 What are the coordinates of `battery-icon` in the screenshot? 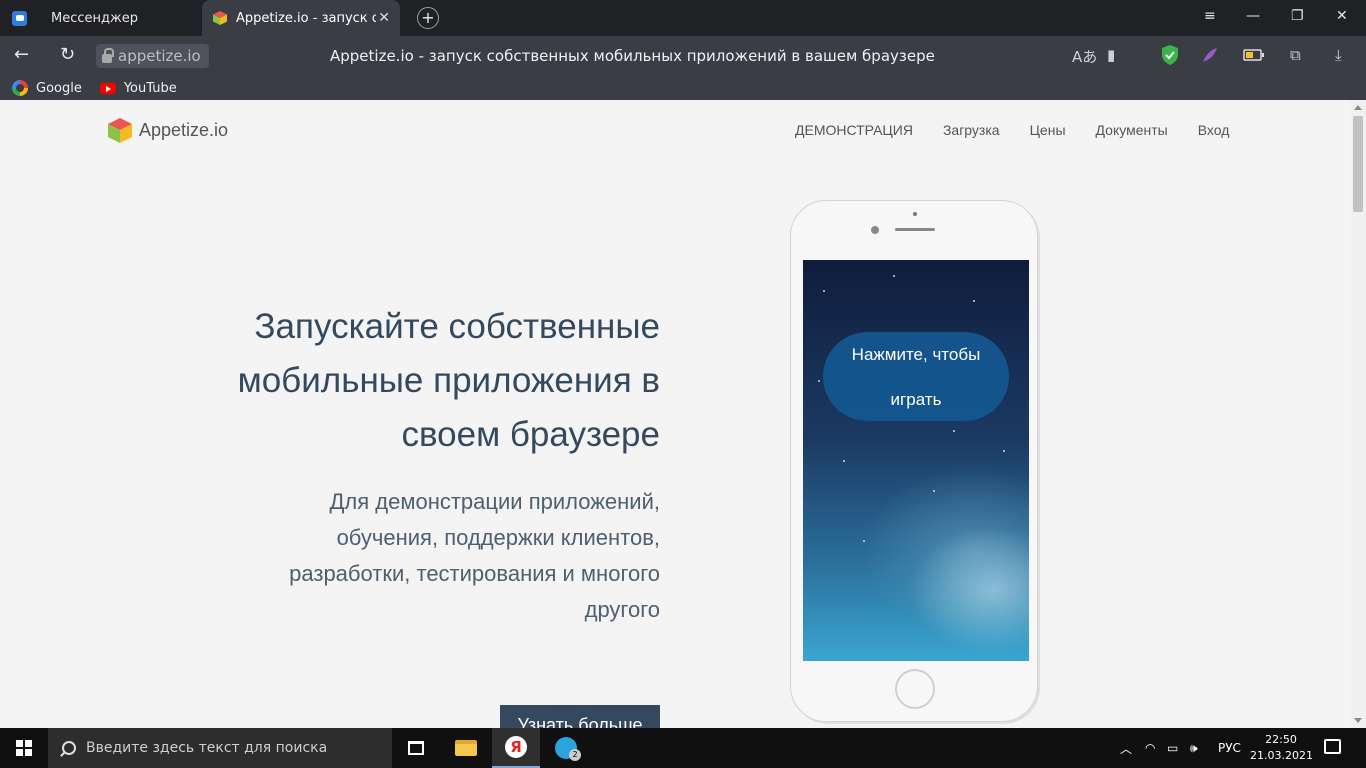 It's located at (1254, 55).